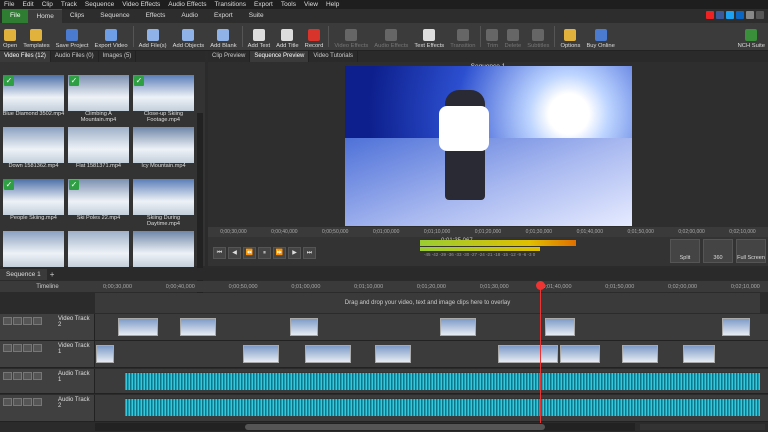 This screenshot has width=768, height=432. Describe the element at coordinates (288, 4) in the screenshot. I see `menu-item-tools: Tools` at that location.